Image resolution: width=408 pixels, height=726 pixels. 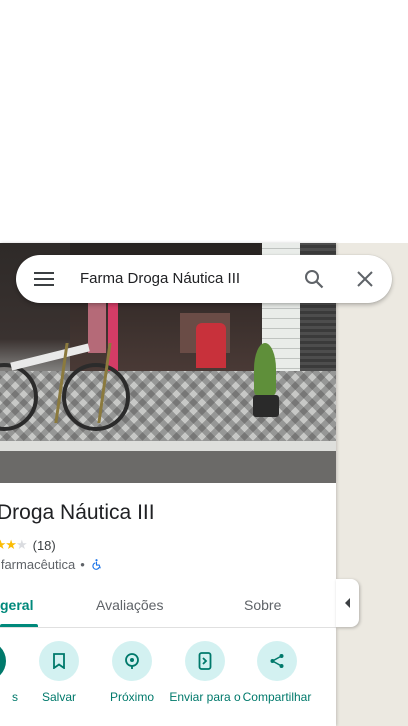 What do you see at coordinates (44, 279) in the screenshot?
I see `menu-icon` at bounding box center [44, 279].